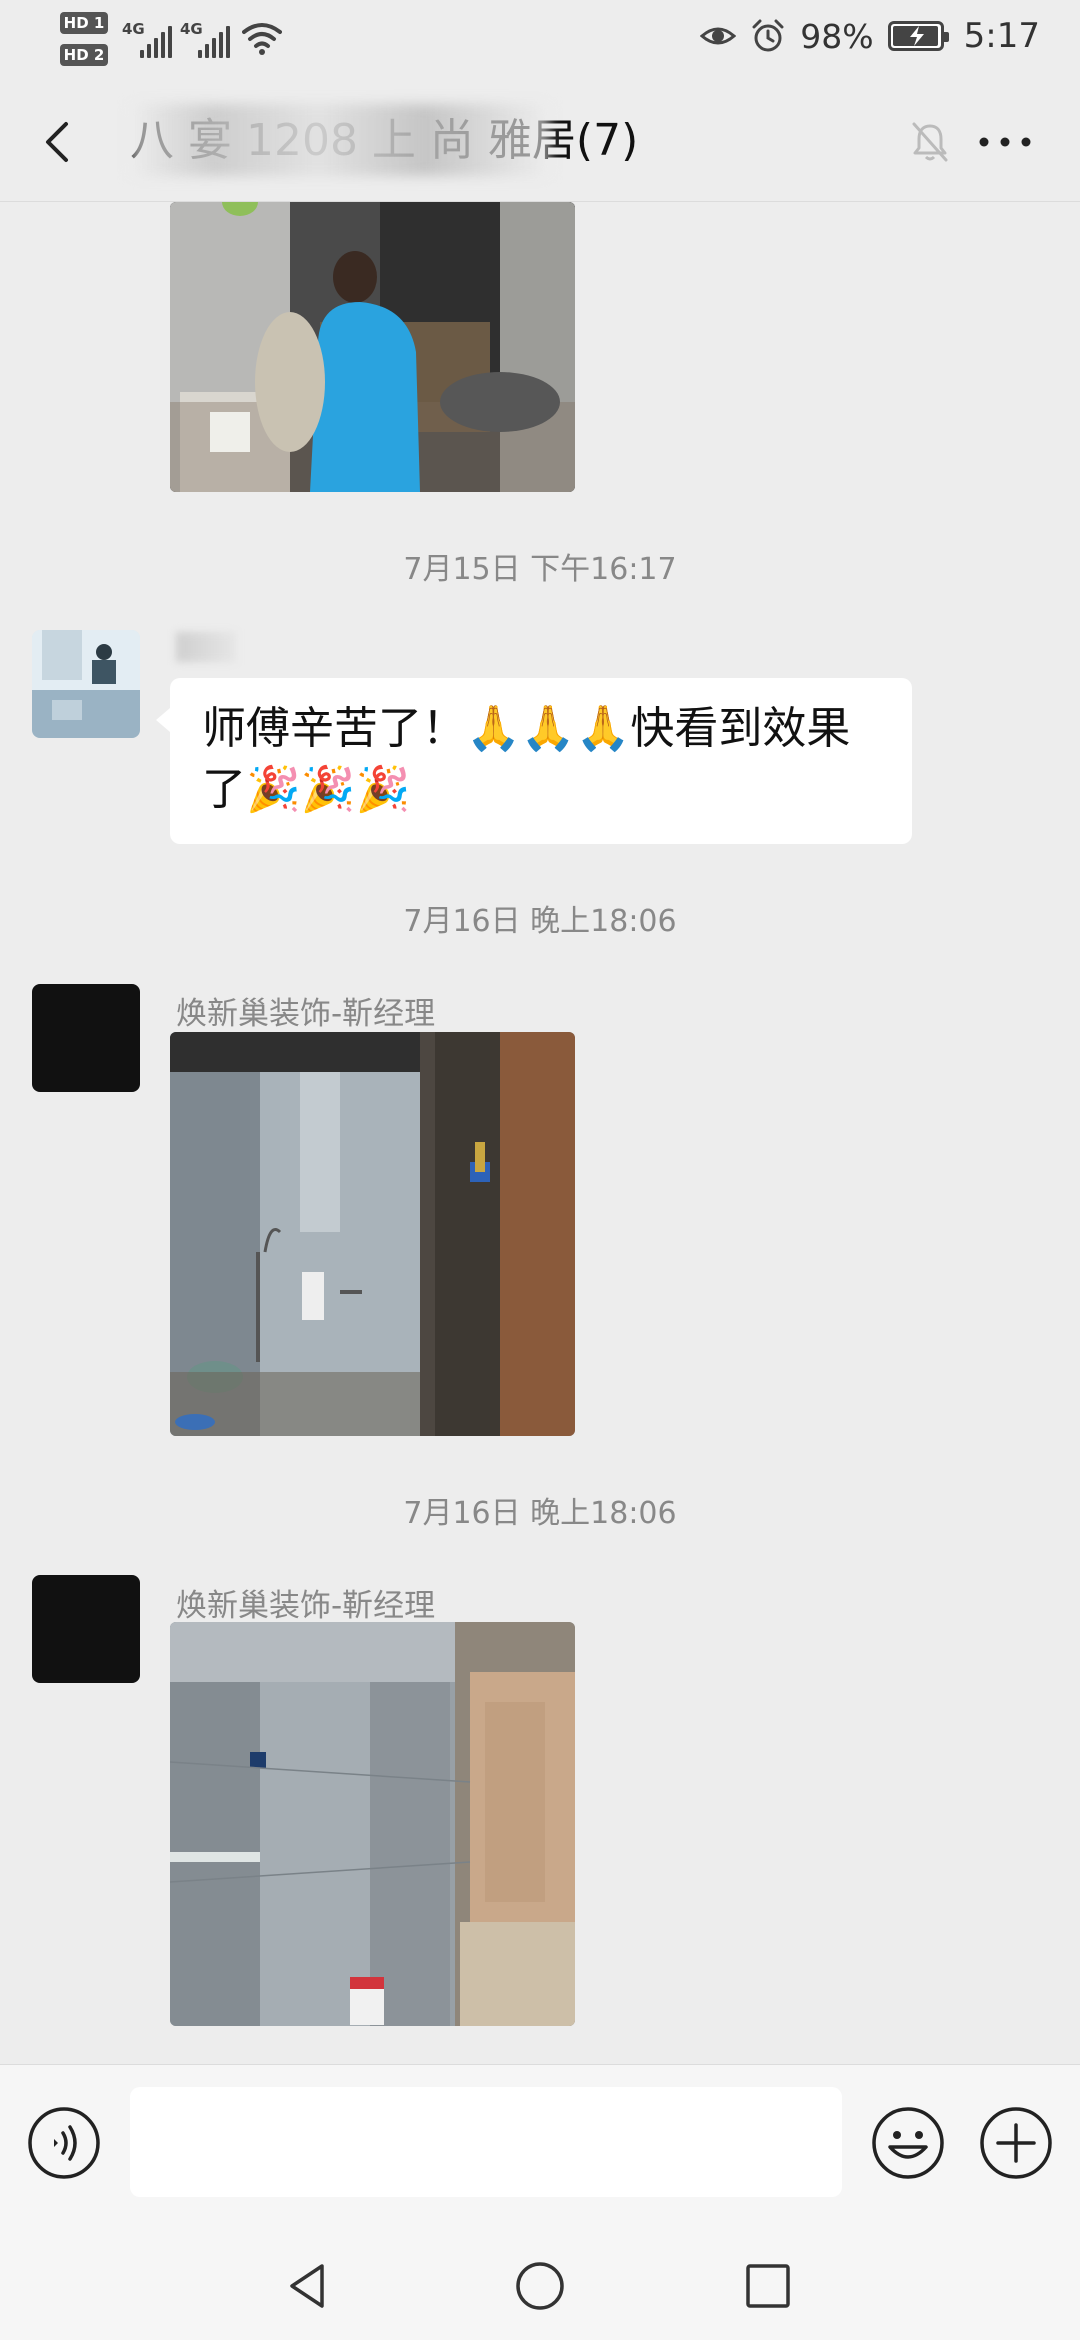 The image size is (1080, 2340). I want to click on eye-icon, so click(718, 36).